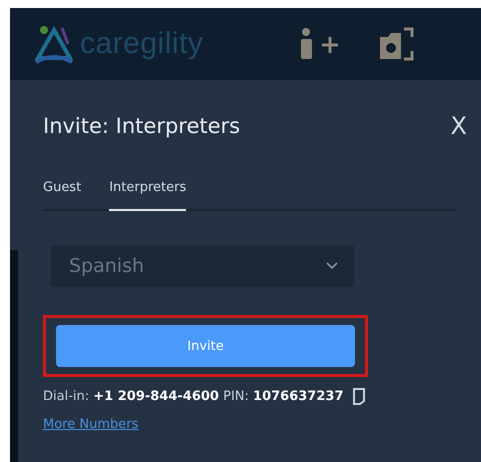 Image resolution: width=481 pixels, height=462 pixels. What do you see at coordinates (62, 195) in the screenshot?
I see `tab: Guest` at bounding box center [62, 195].